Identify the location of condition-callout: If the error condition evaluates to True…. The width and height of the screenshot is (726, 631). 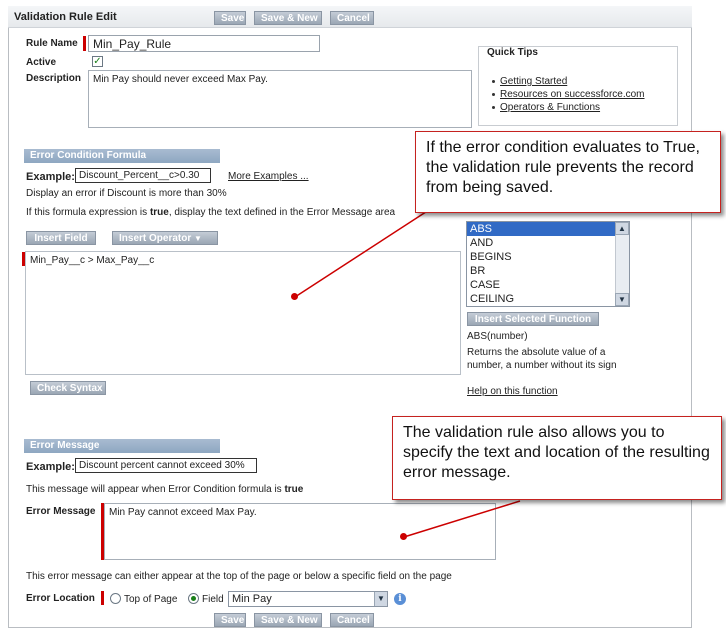
(568, 172).